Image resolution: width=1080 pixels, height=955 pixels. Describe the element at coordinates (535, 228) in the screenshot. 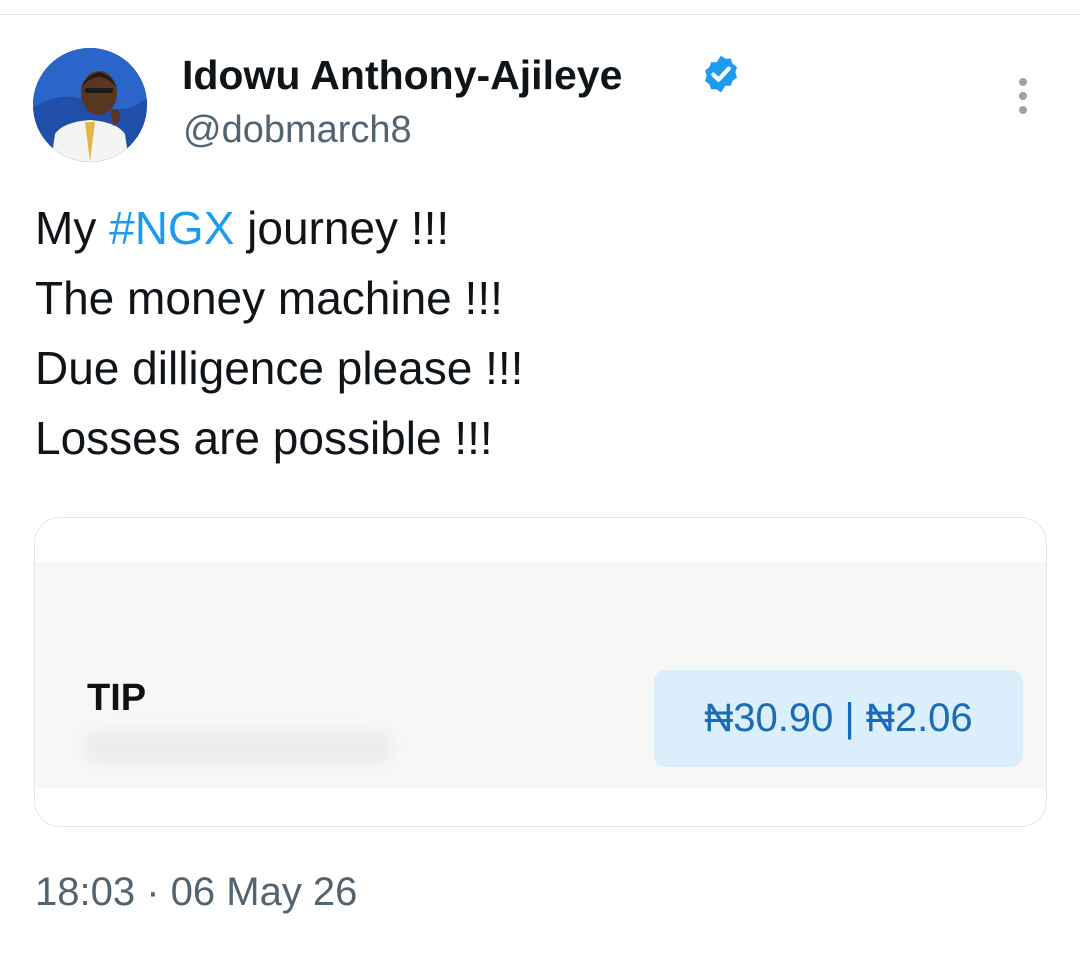

I see `tweet-line: My #NGX journey !!!` at that location.